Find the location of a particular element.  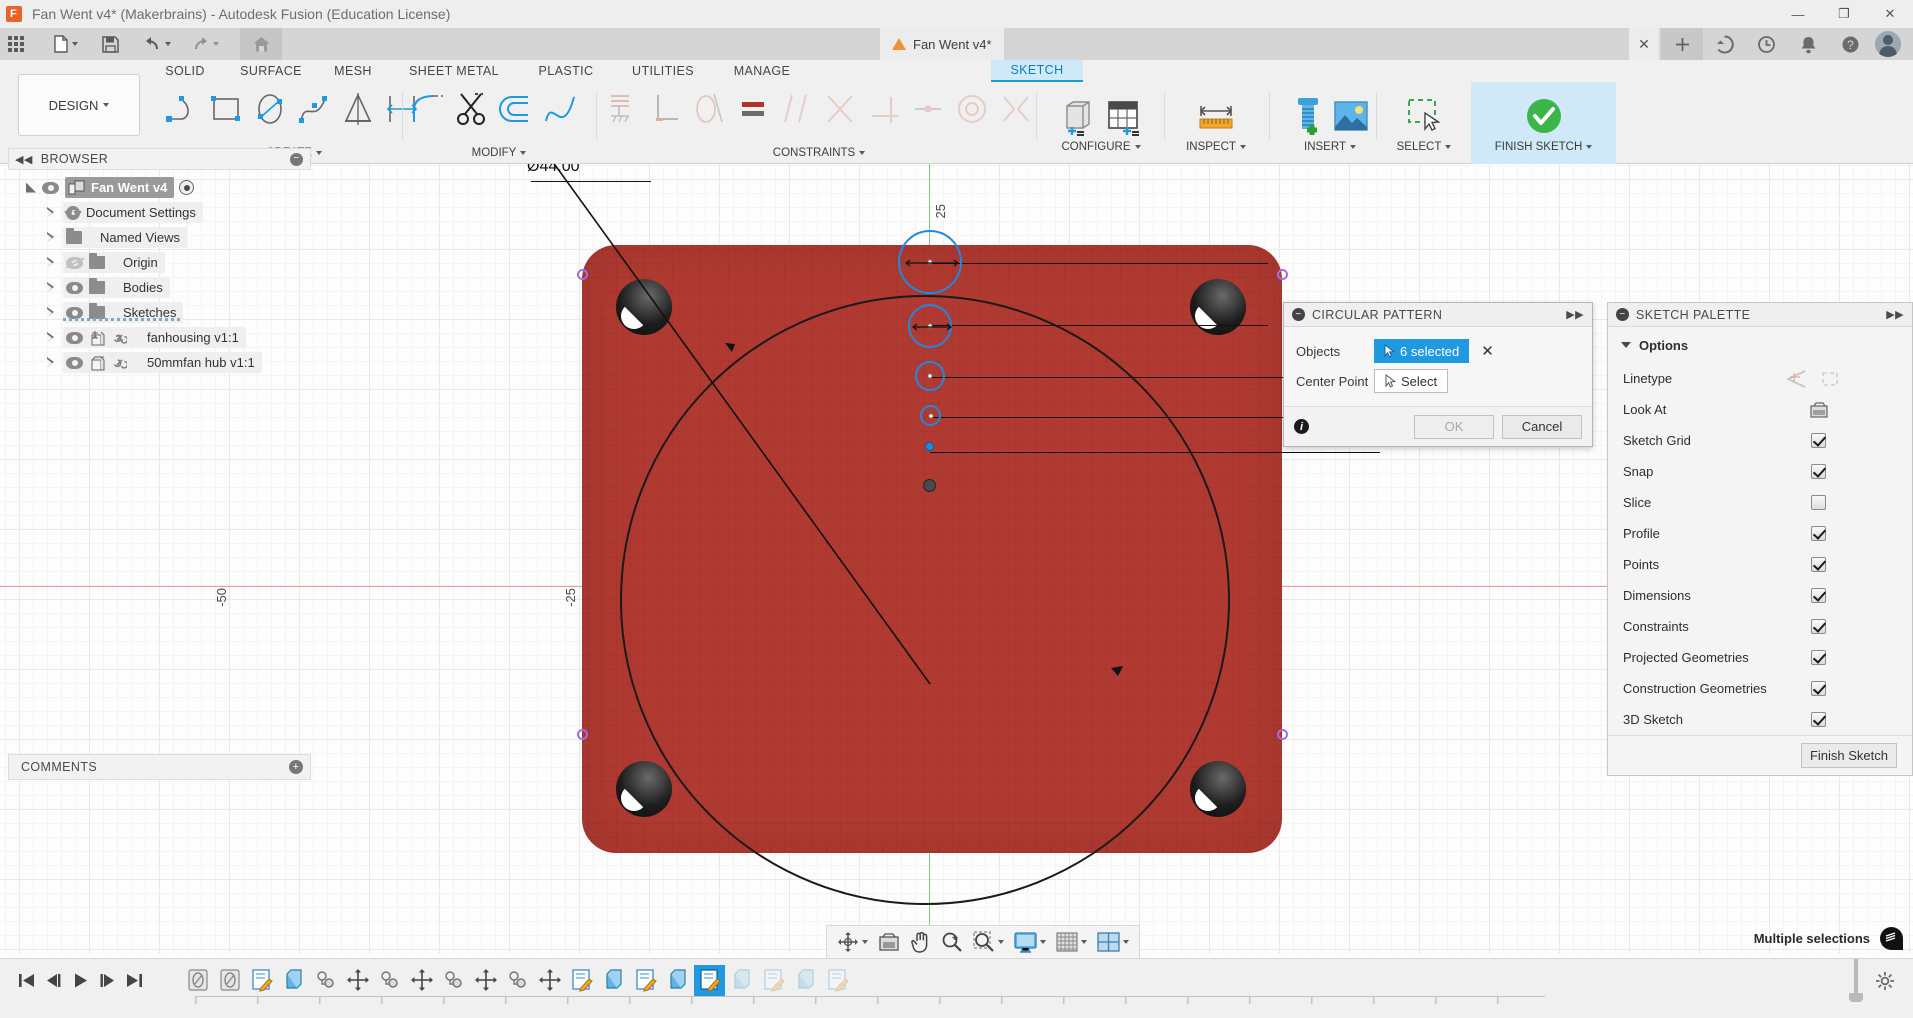

visibility-eye-off-icon is located at coordinates (75, 262).